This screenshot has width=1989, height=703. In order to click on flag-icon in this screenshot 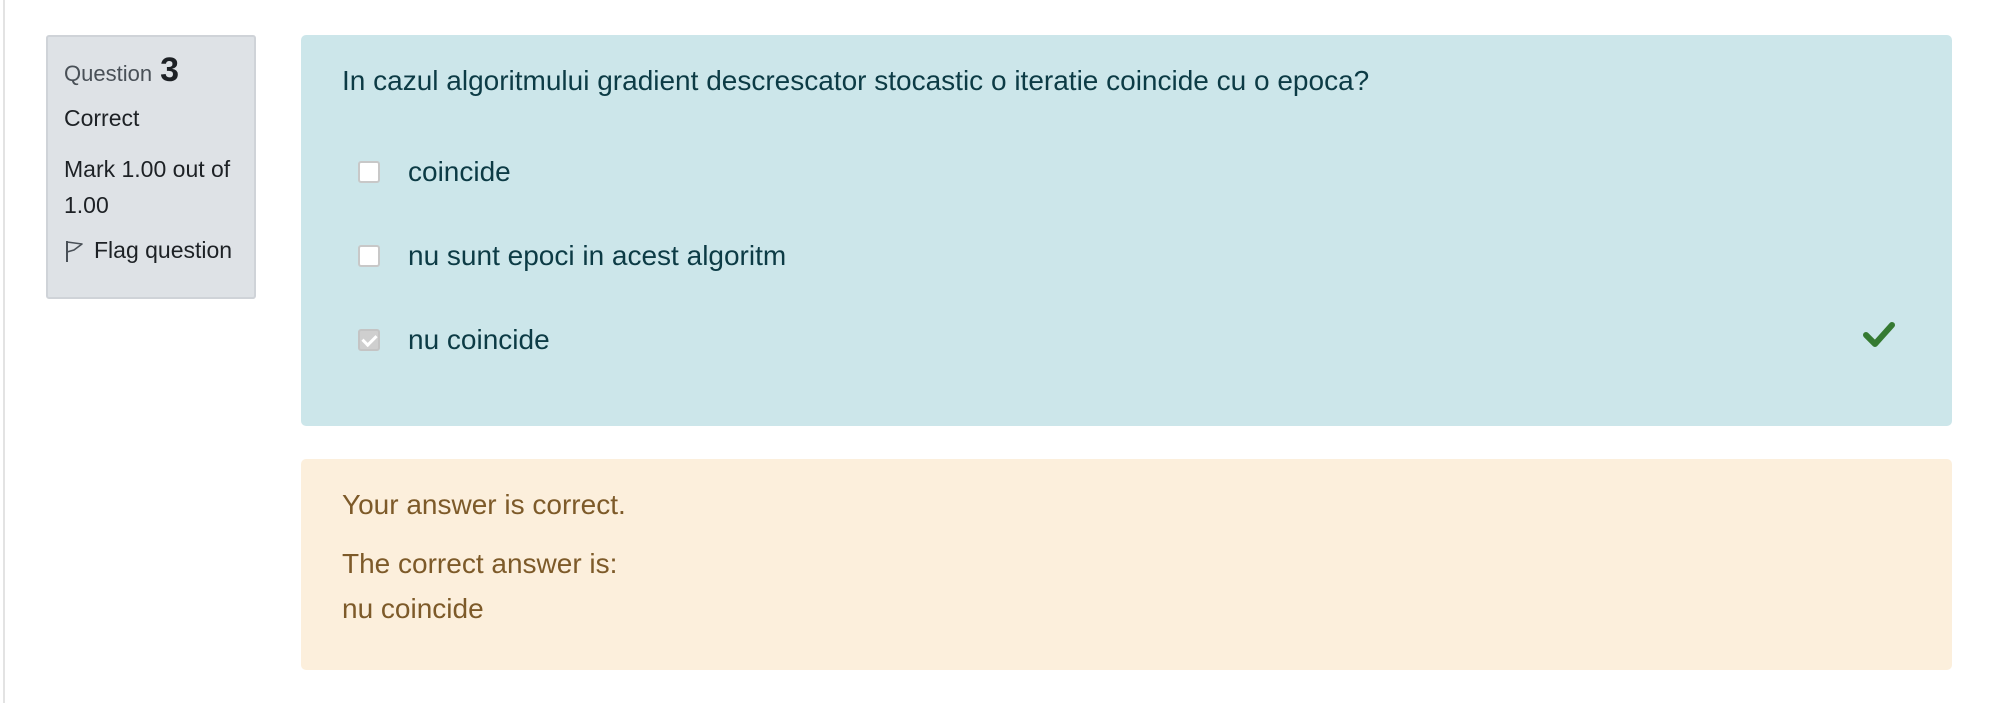, I will do `click(74, 251)`.